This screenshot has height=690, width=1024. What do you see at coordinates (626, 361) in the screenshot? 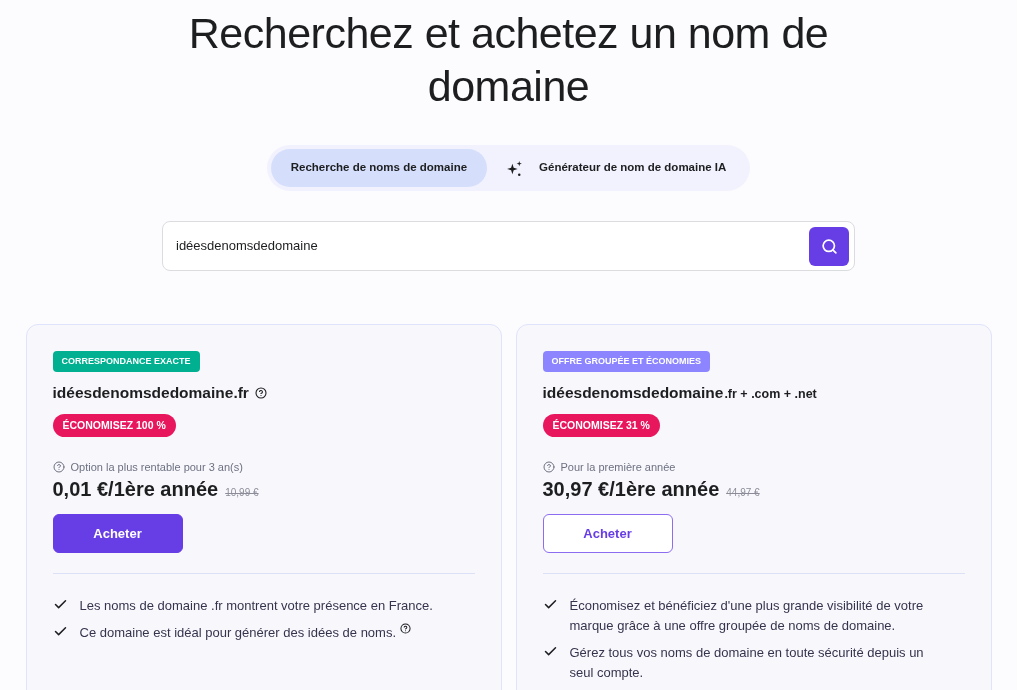
I see `offer-label: OFFRE GROUPÉE ET ÉCONOMIES` at bounding box center [626, 361].